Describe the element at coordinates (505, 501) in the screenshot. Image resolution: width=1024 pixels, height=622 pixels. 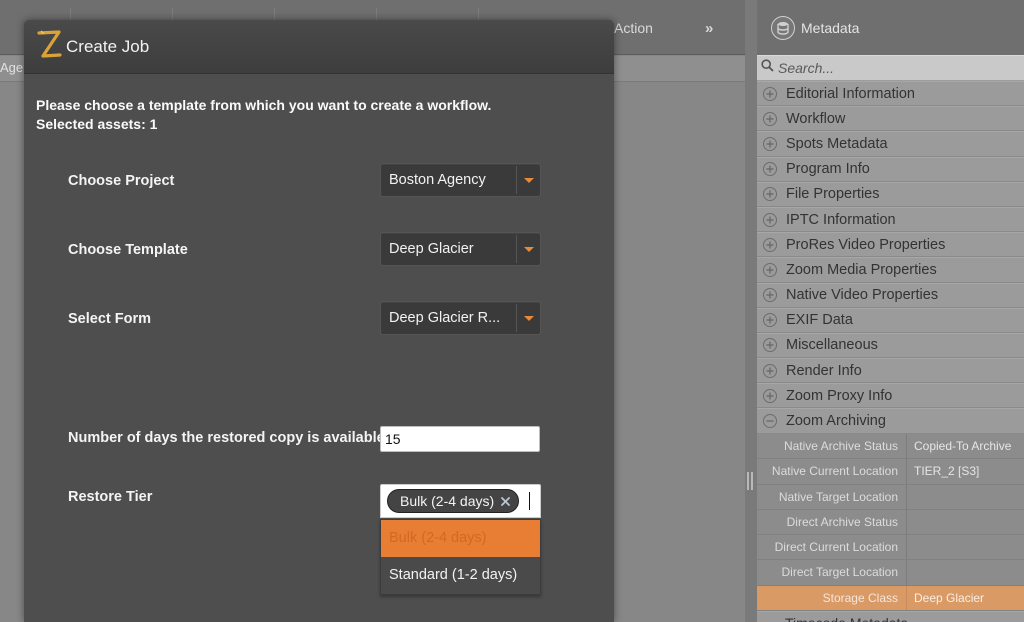
I see `remove-chip-icon` at that location.